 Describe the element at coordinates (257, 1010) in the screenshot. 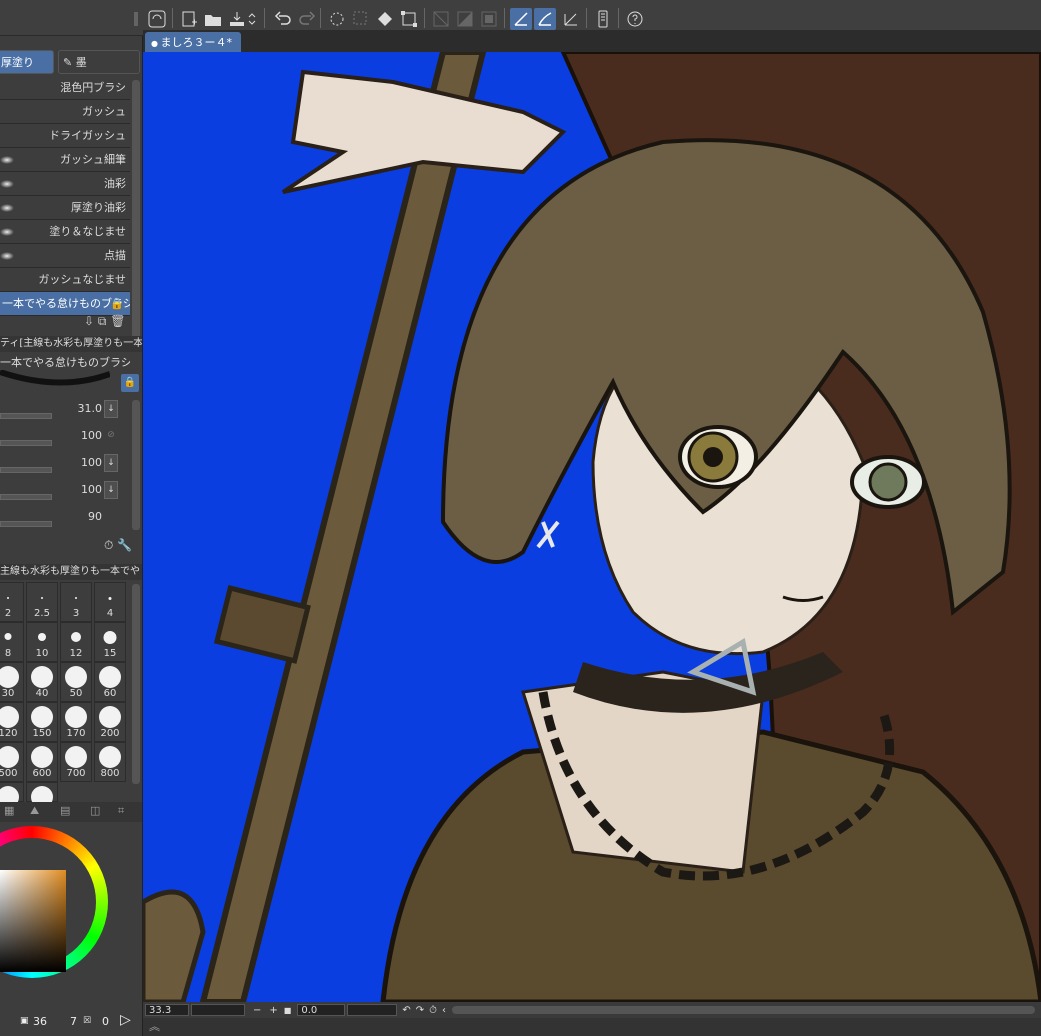

I see `zoom-out-icon: −` at that location.